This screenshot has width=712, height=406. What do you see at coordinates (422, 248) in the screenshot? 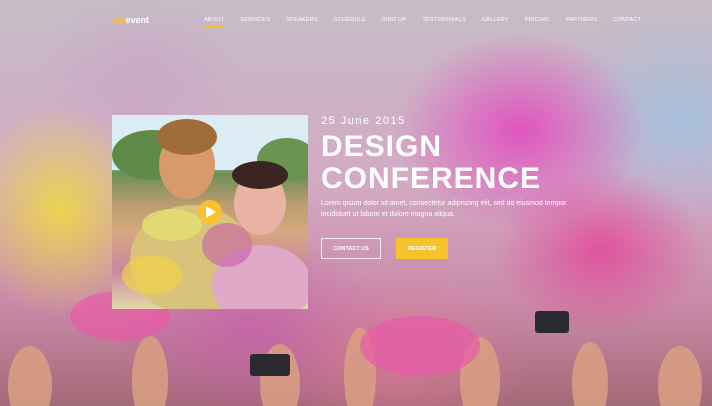
I see `register-button: REGISTER` at bounding box center [422, 248].